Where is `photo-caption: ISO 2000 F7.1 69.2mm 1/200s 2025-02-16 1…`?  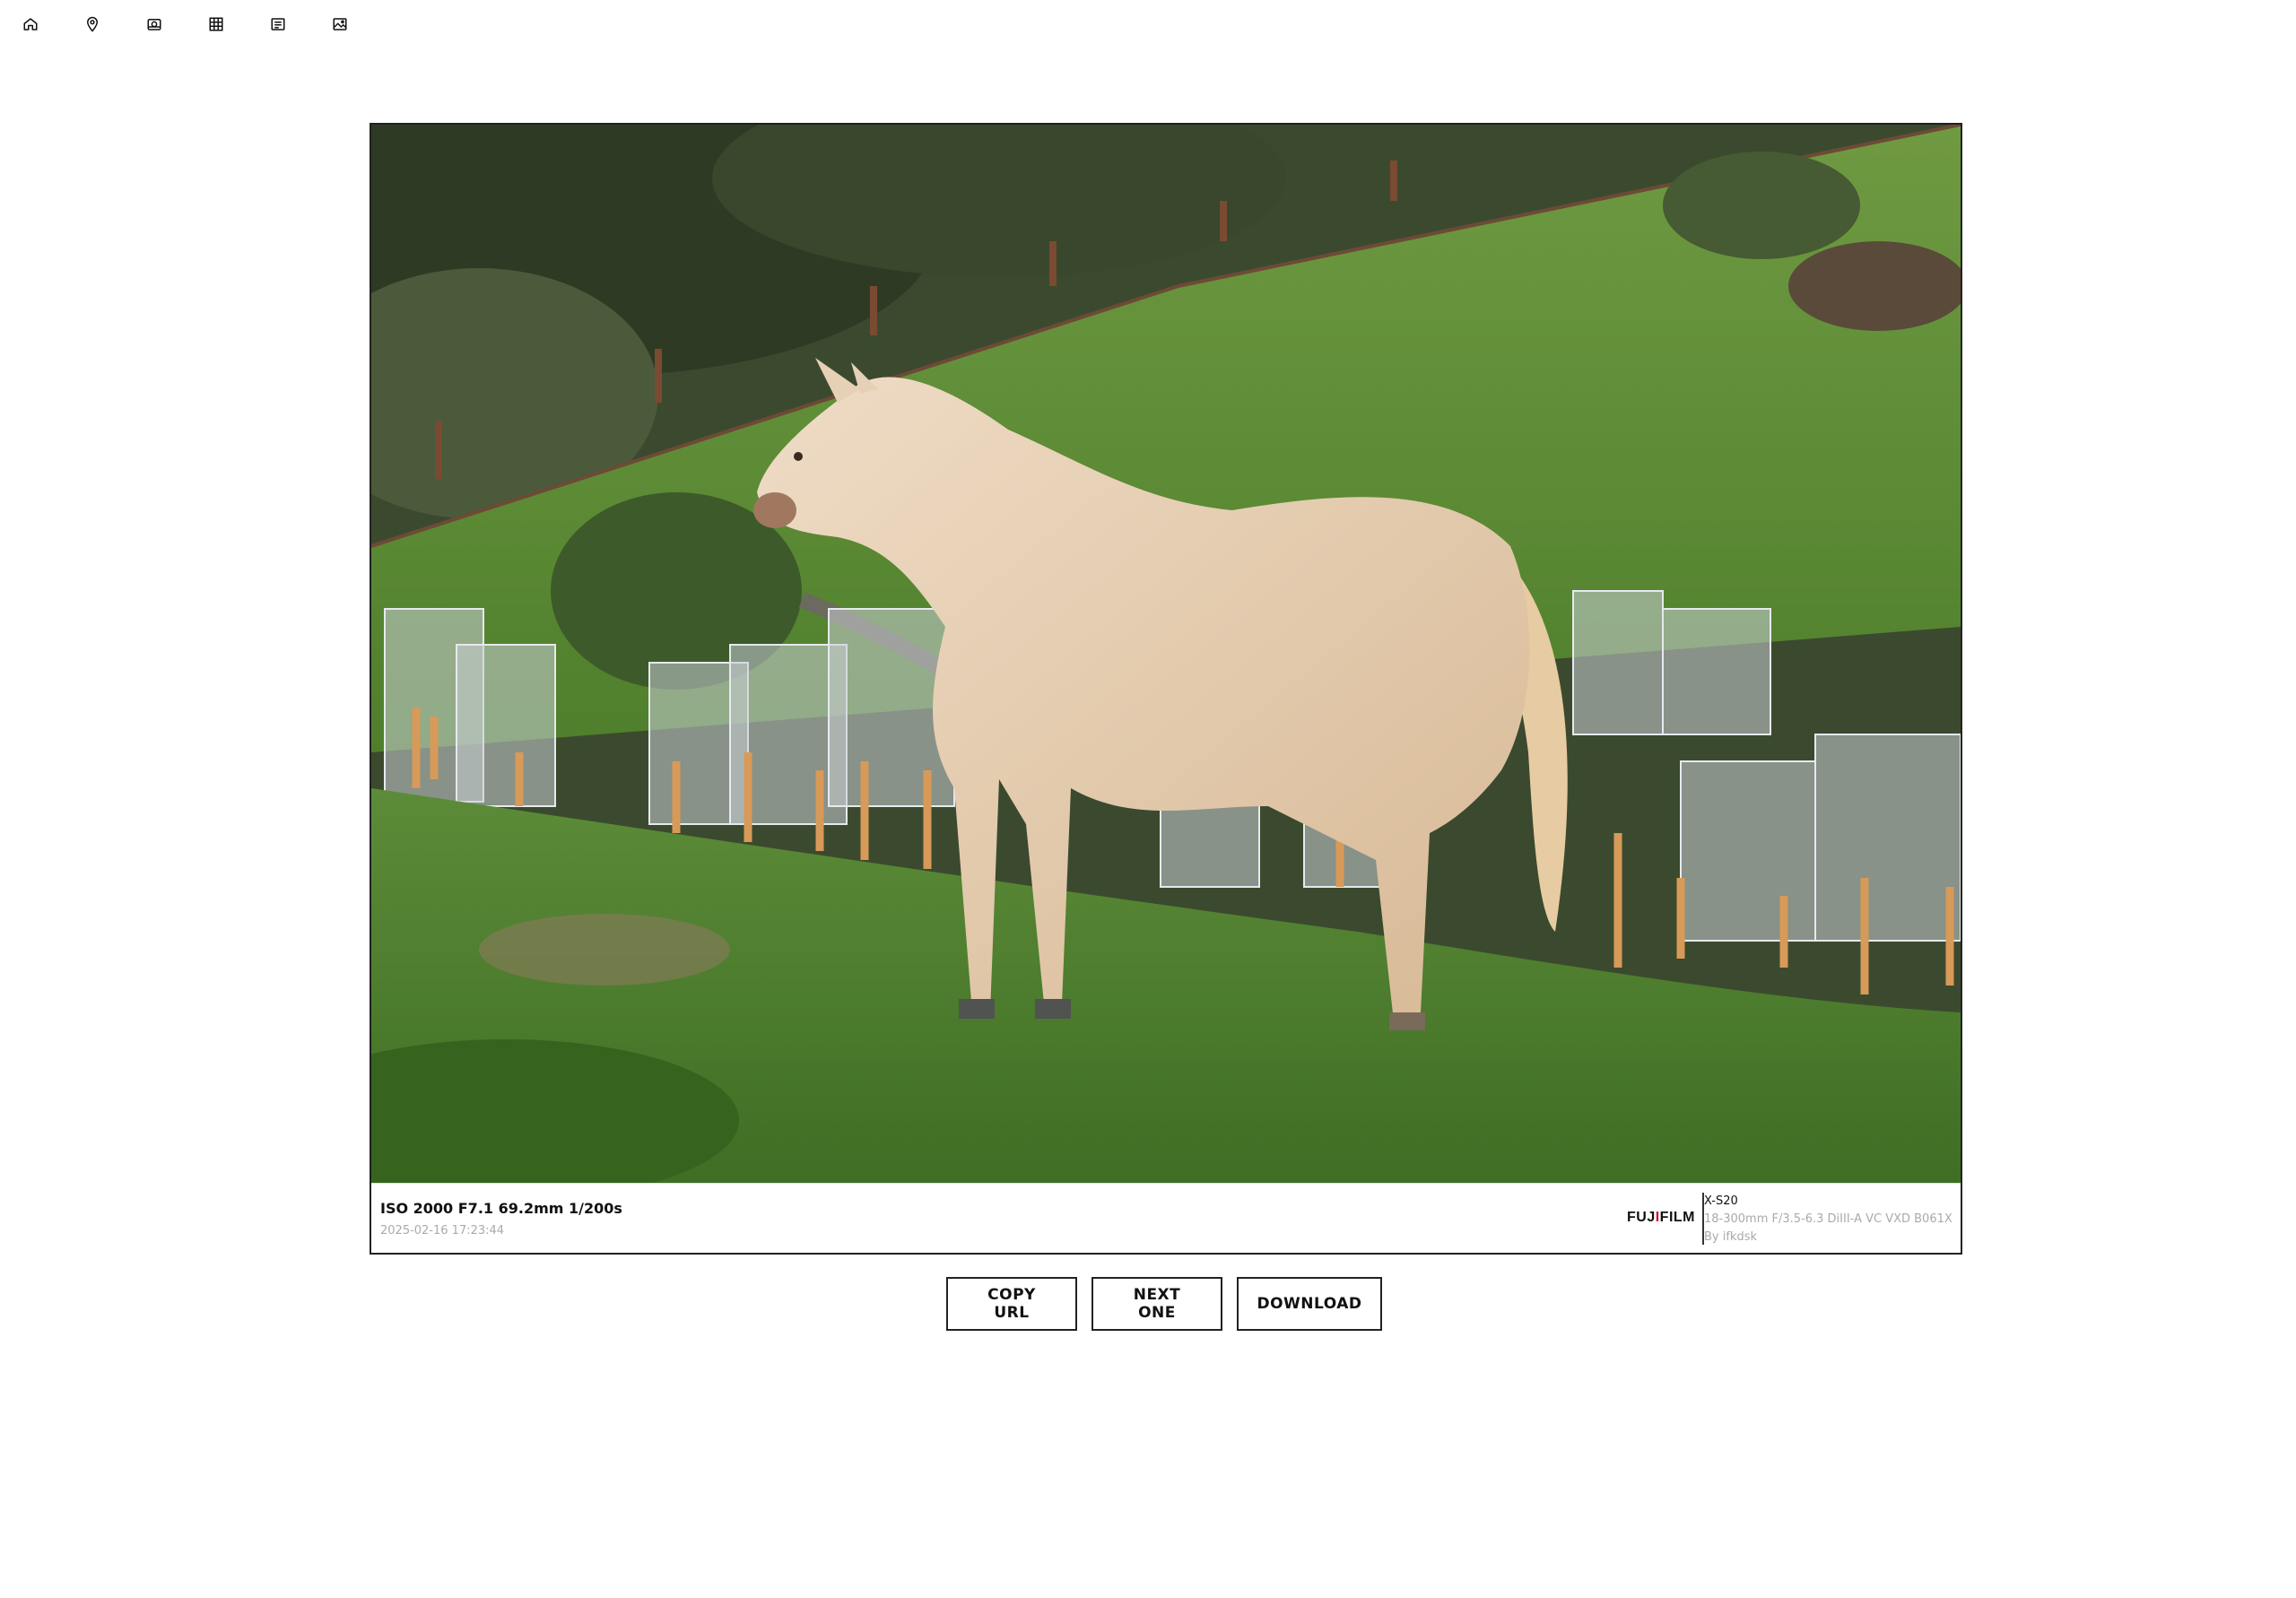
photo-caption: ISO 2000 F7.1 69.2mm 1/200s 2025-02-16 1… is located at coordinates (1166, 1218).